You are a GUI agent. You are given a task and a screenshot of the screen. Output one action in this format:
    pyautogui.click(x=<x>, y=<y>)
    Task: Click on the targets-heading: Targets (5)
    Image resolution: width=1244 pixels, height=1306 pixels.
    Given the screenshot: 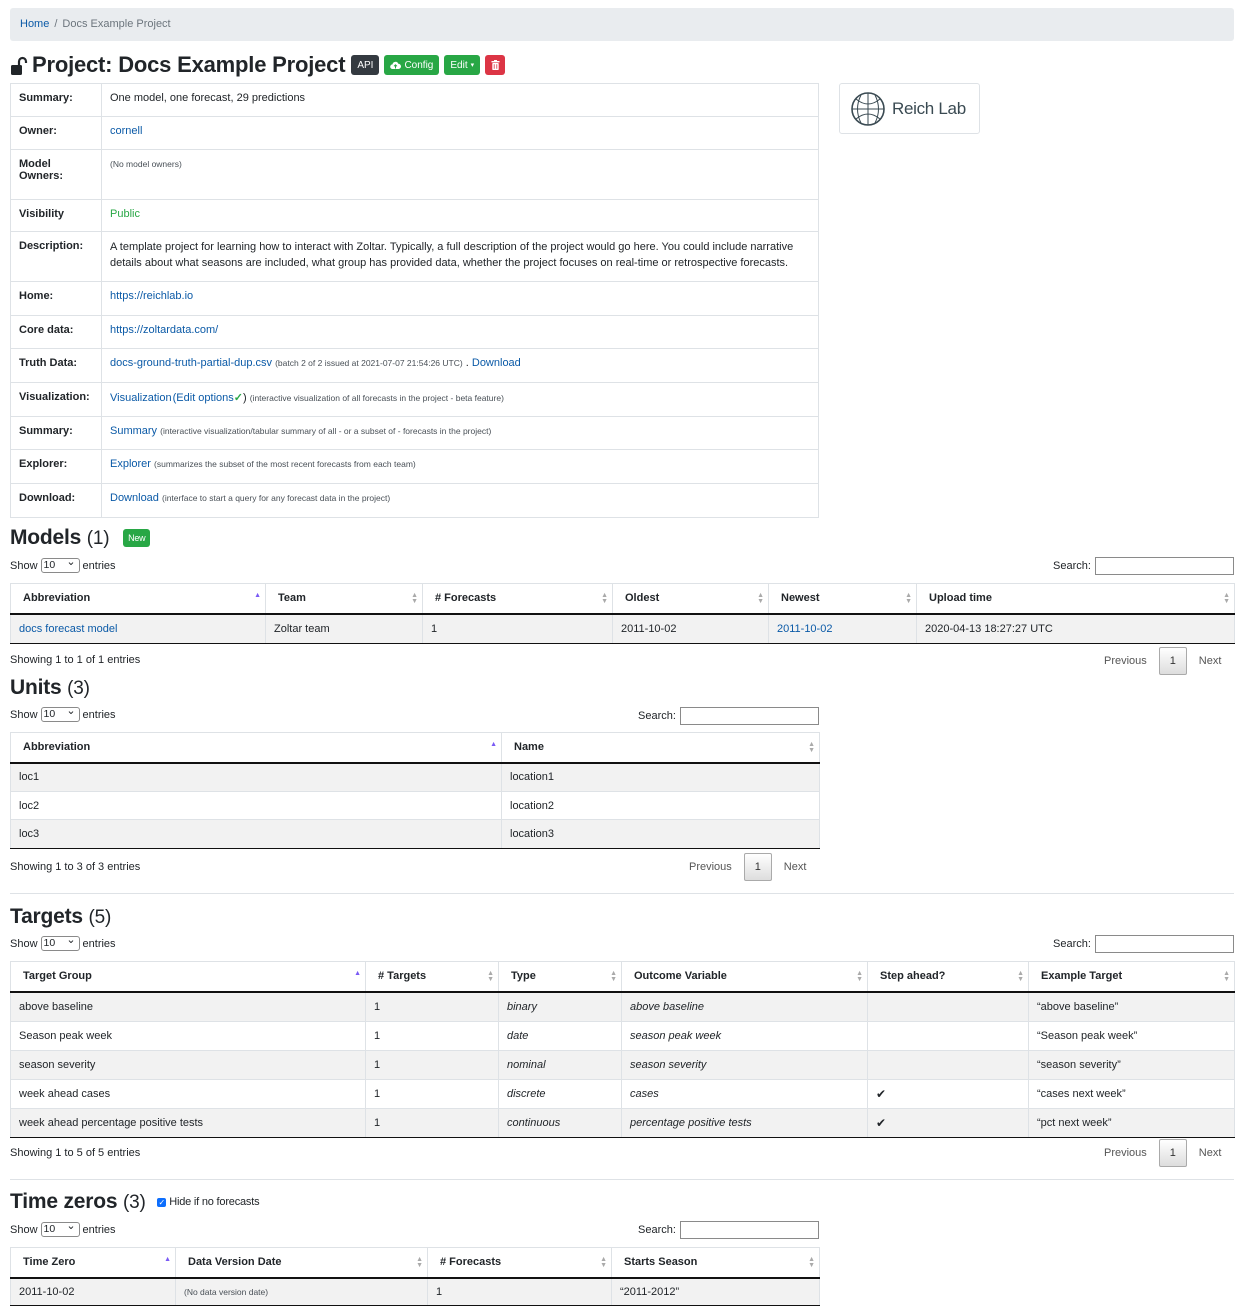 What is the action you would take?
    pyautogui.click(x=60, y=917)
    